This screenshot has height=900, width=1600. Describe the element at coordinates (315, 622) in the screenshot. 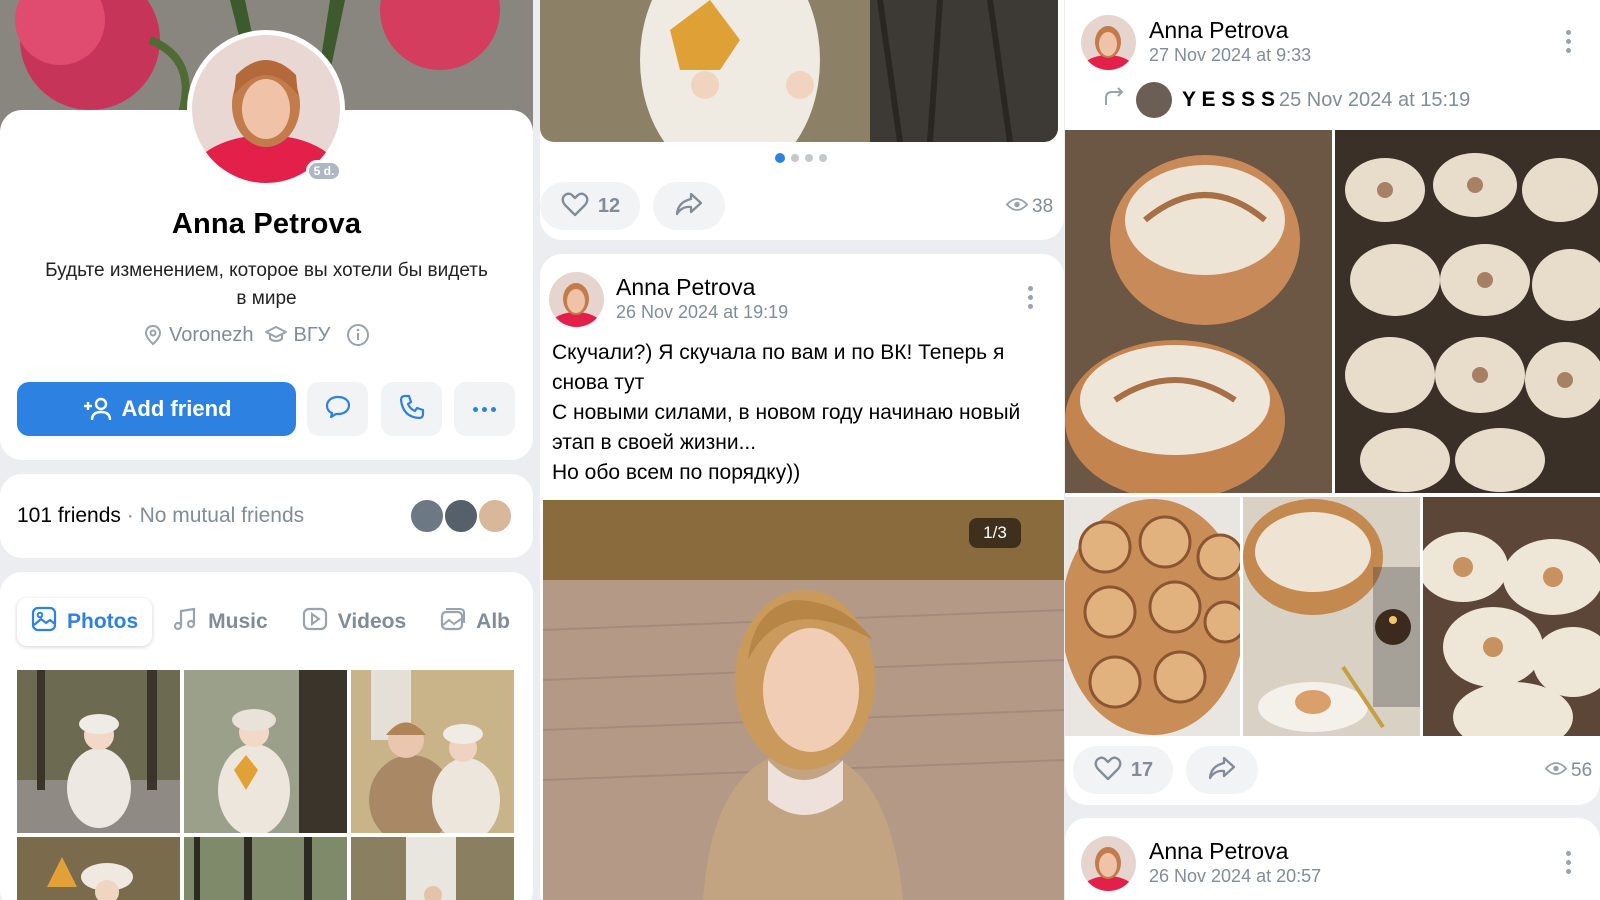

I see `video-icon` at that location.